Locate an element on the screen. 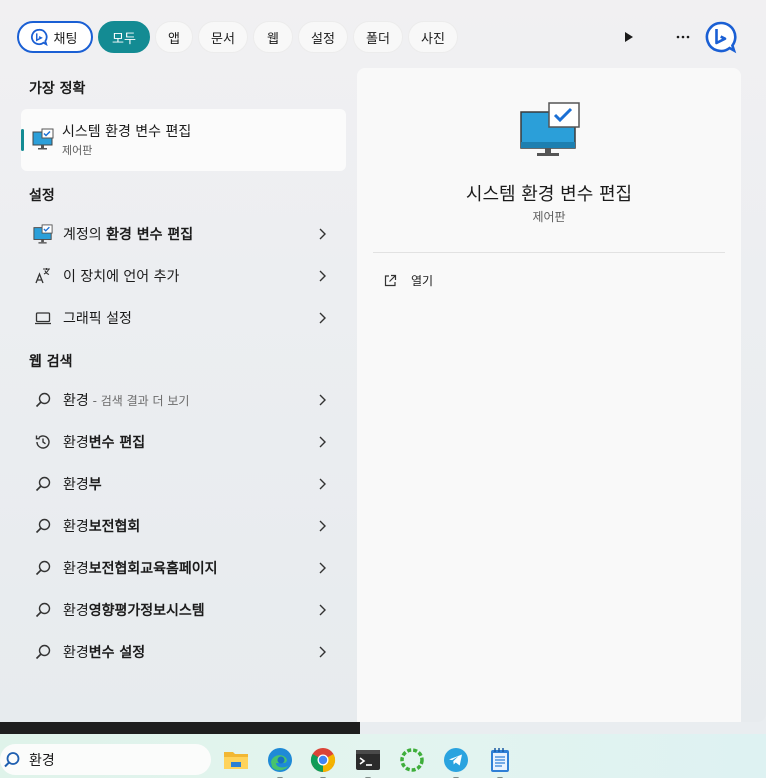  web-result-label: 환경 - 검색 결과 더 보기 is located at coordinates (126, 401).